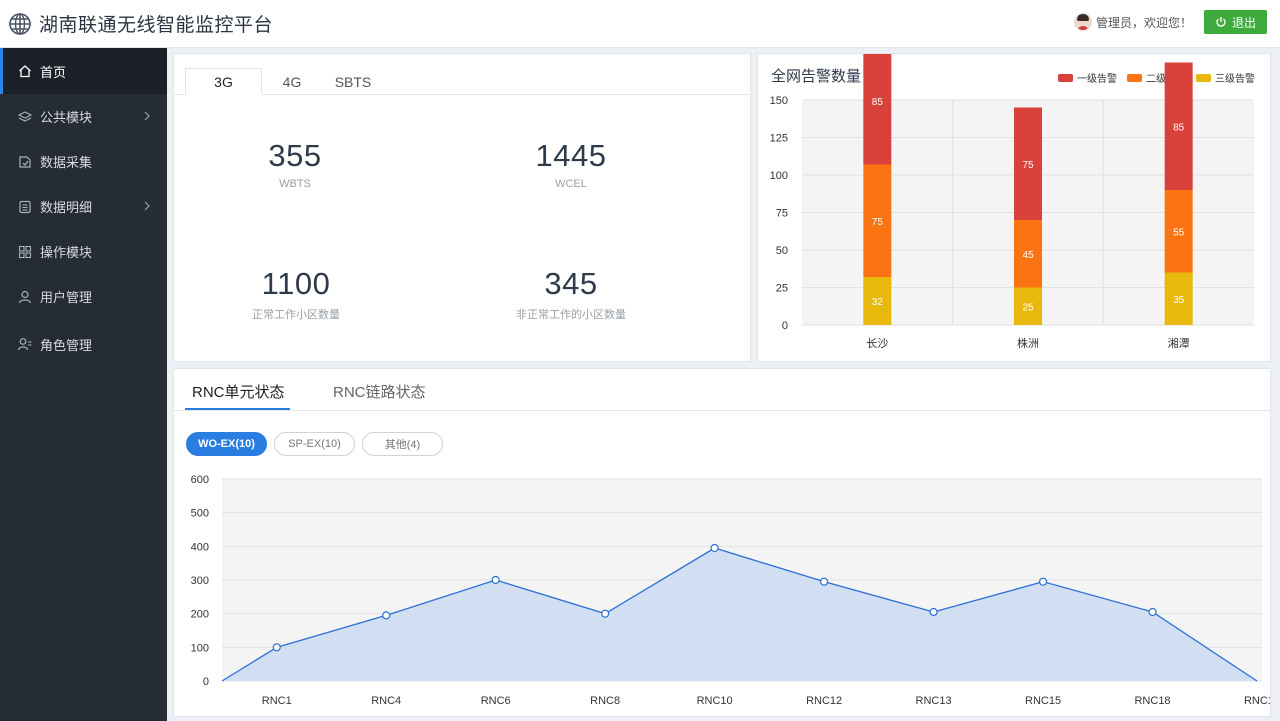 The height and width of the screenshot is (721, 1280). Describe the element at coordinates (66, 117) in the screenshot. I see `sidebar-item-label: 公共模块` at that location.